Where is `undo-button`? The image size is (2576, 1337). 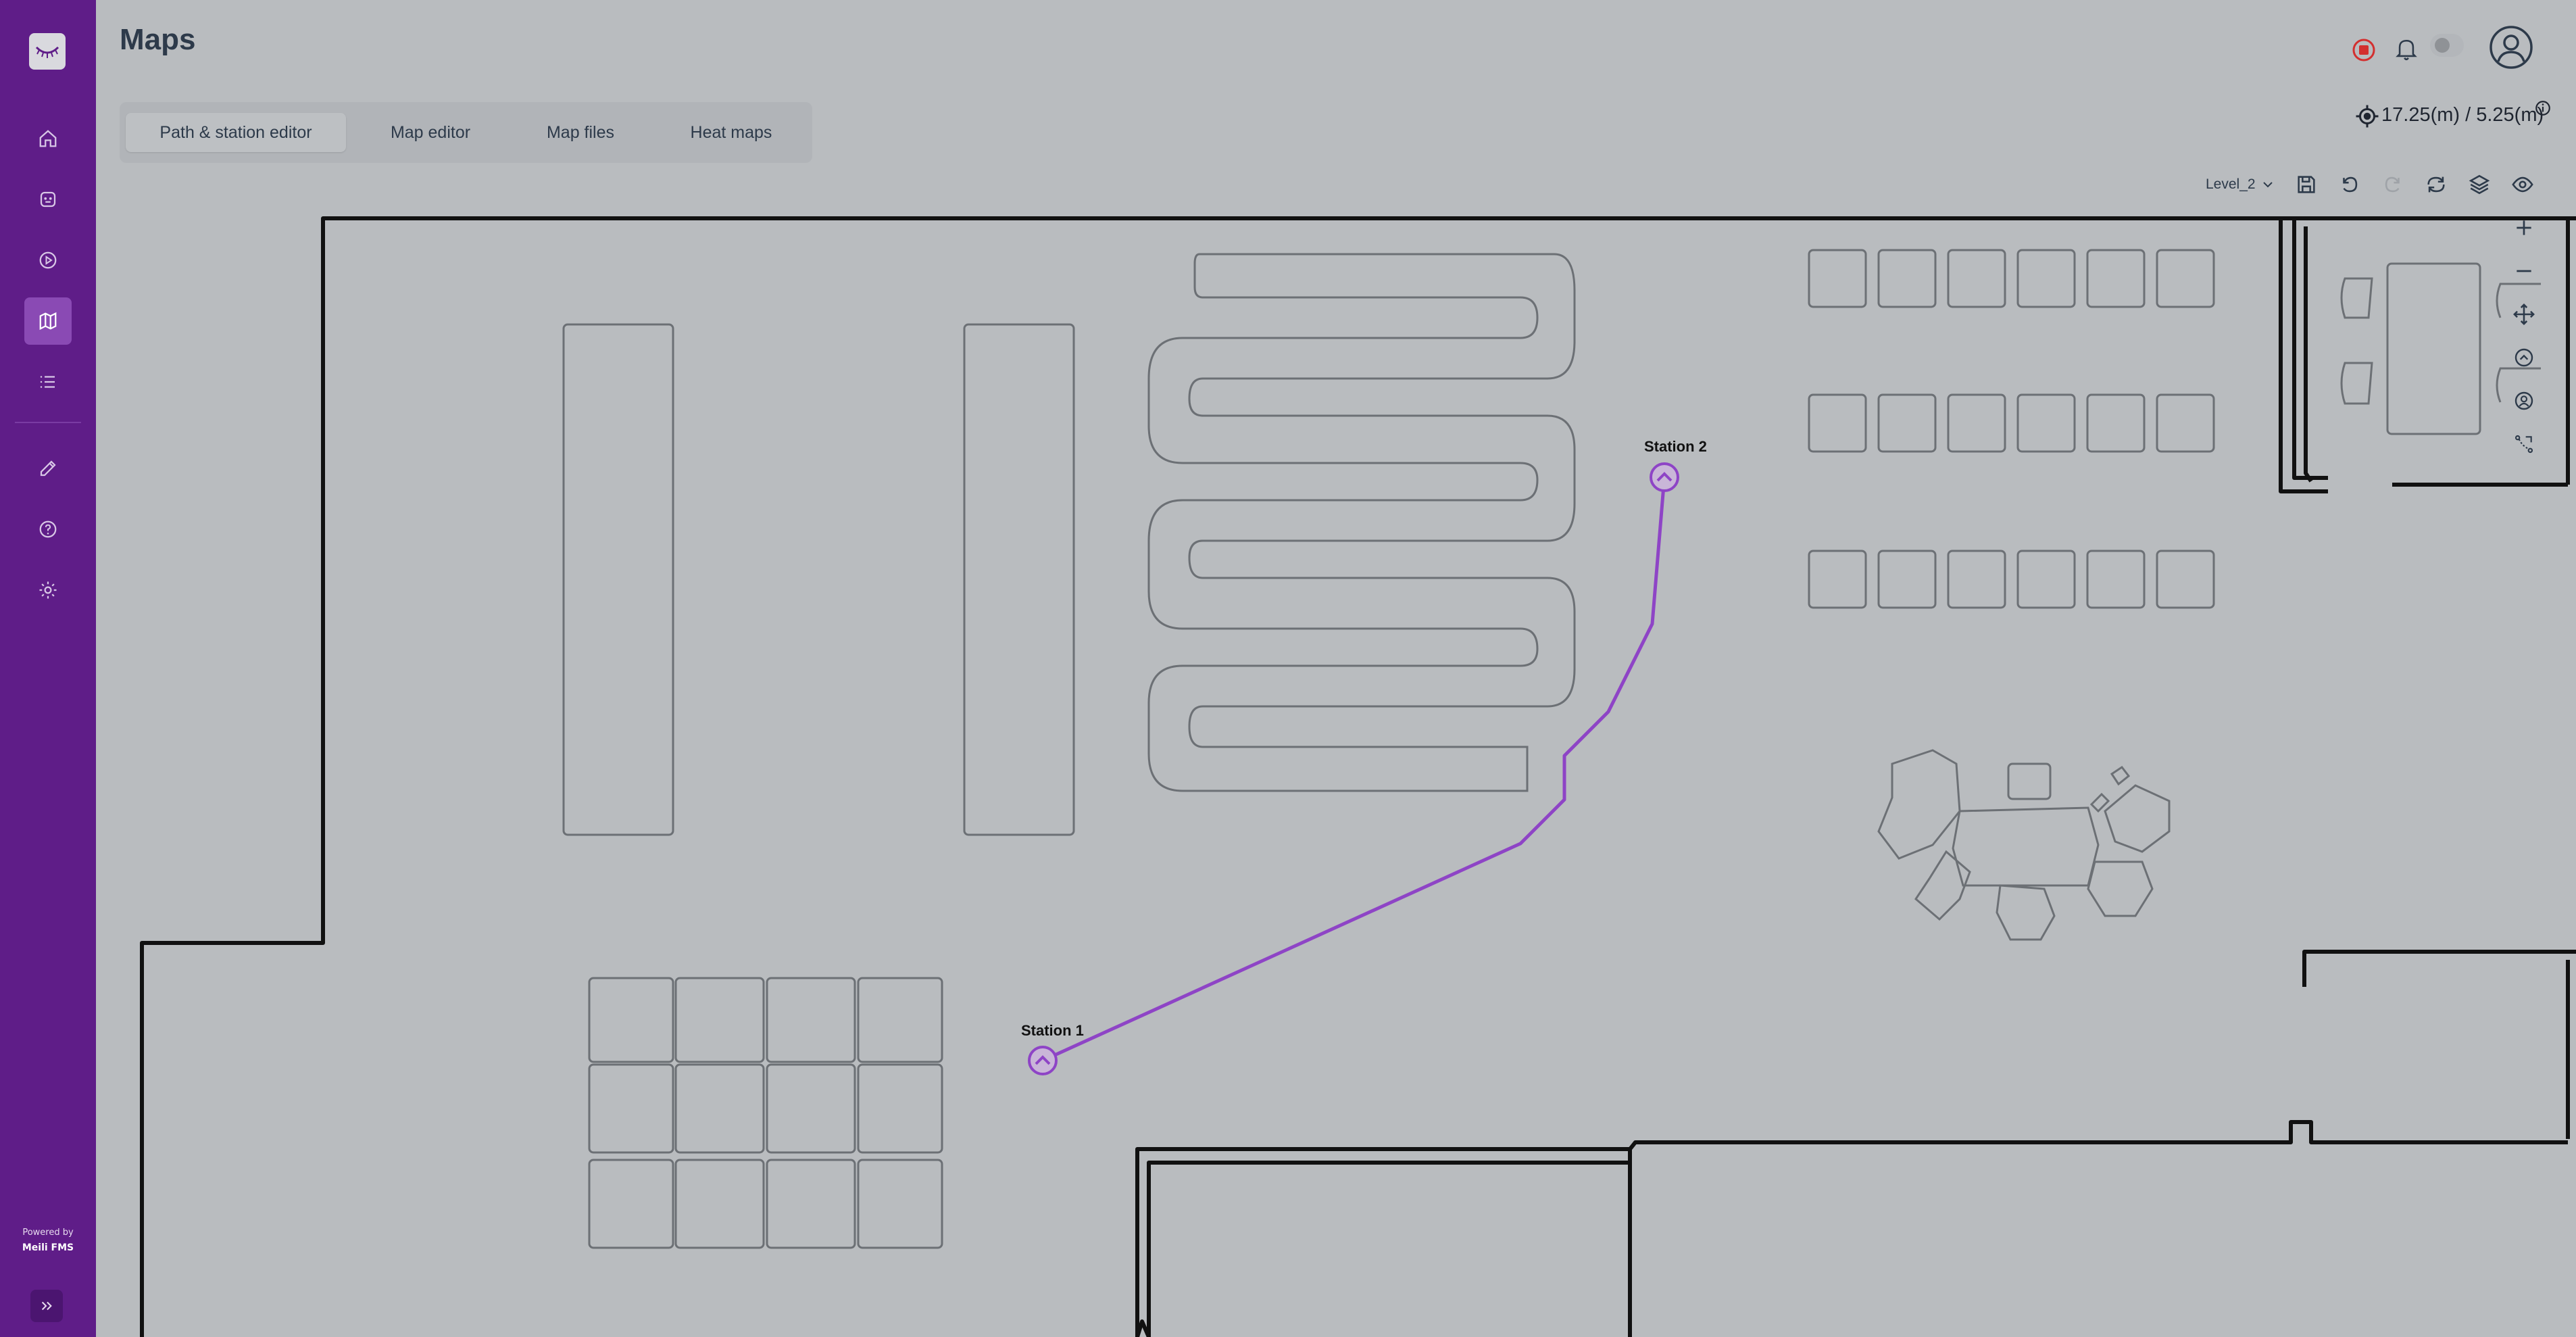 undo-button is located at coordinates (2350, 184).